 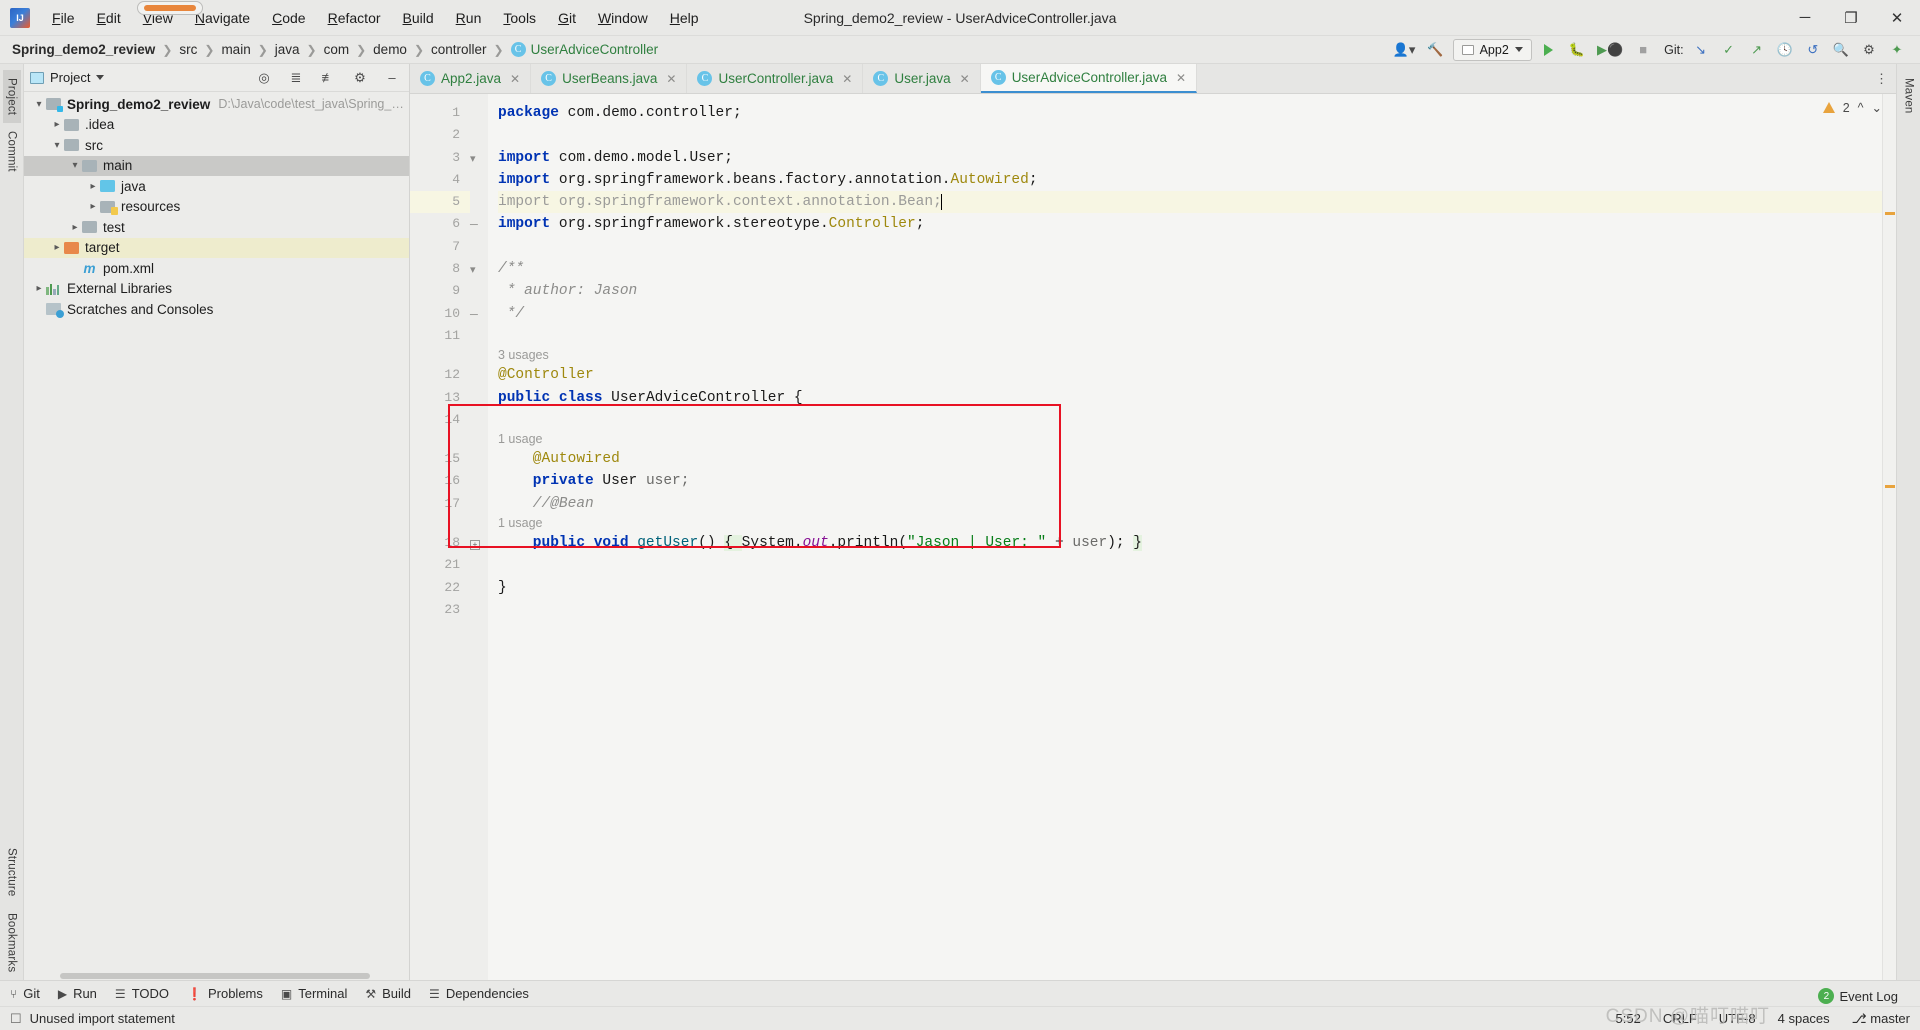 I want to click on breadcrumb-demo: demo, so click(x=390, y=49).